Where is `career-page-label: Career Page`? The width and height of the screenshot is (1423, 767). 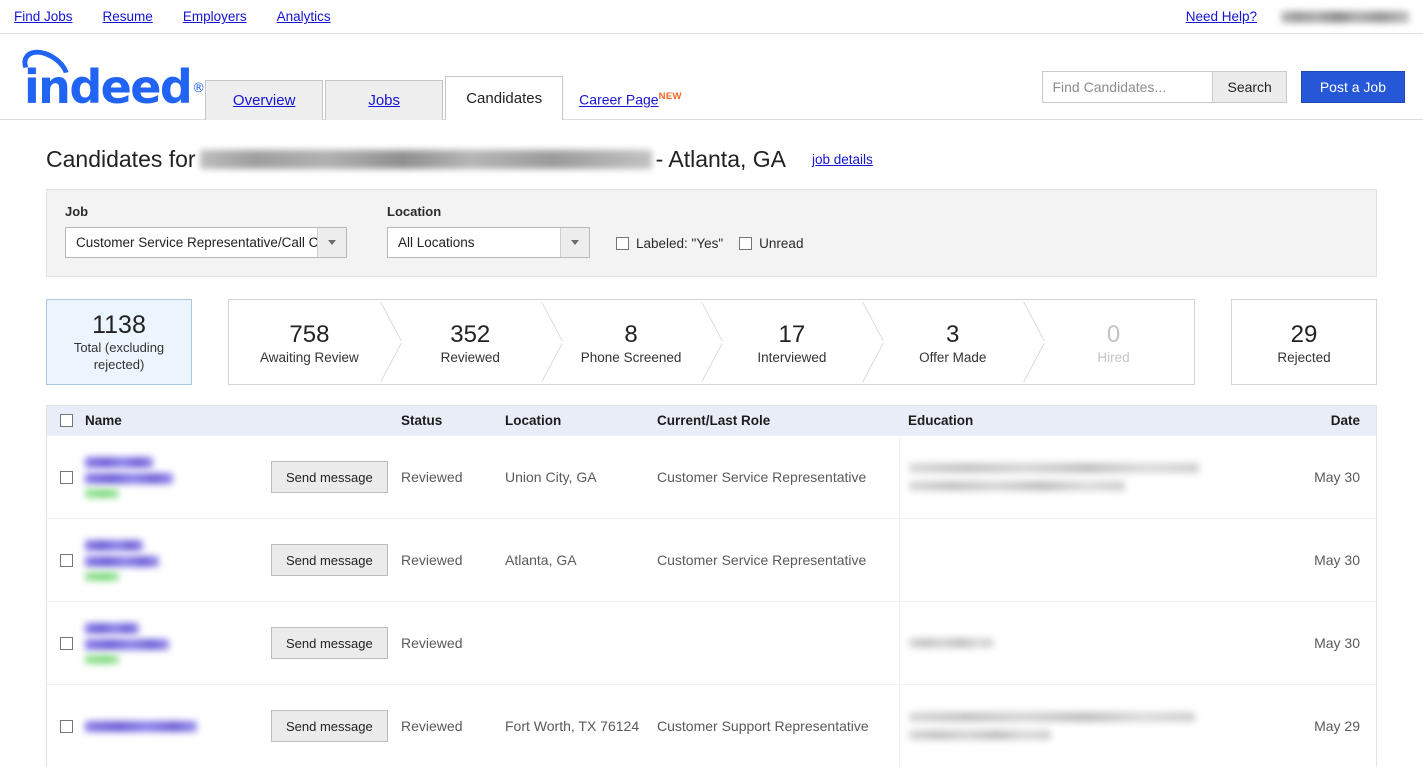 career-page-label: Career Page is located at coordinates (619, 100).